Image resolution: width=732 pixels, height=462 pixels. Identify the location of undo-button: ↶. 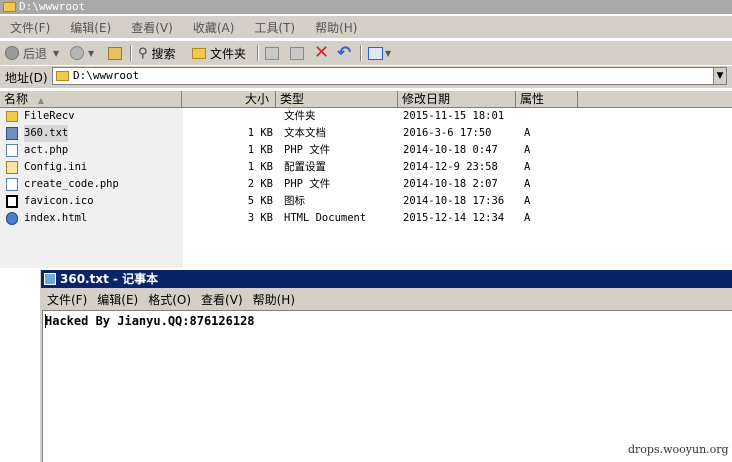
(344, 53).